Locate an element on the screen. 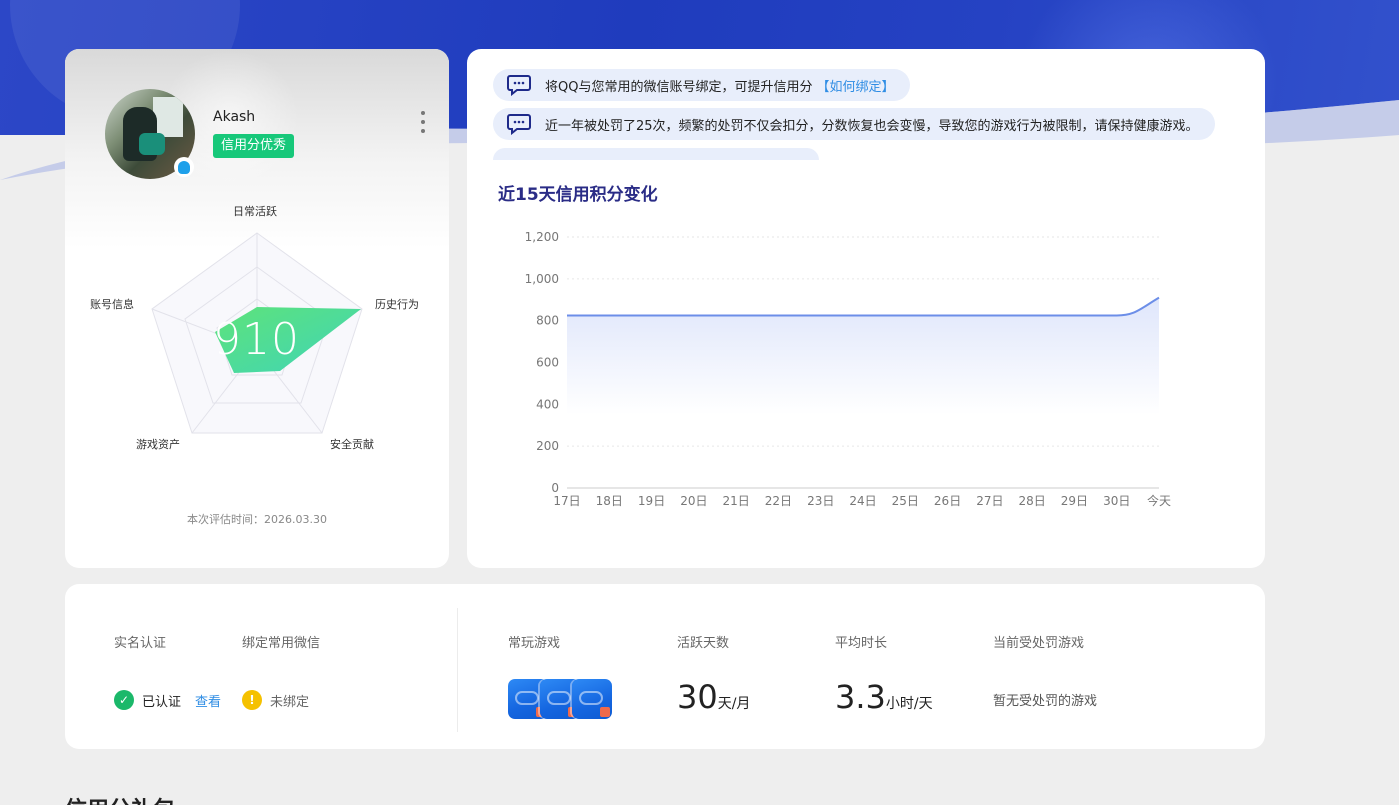 The height and width of the screenshot is (805, 1399). y-tick-label: 800 is located at coordinates (547, 321).